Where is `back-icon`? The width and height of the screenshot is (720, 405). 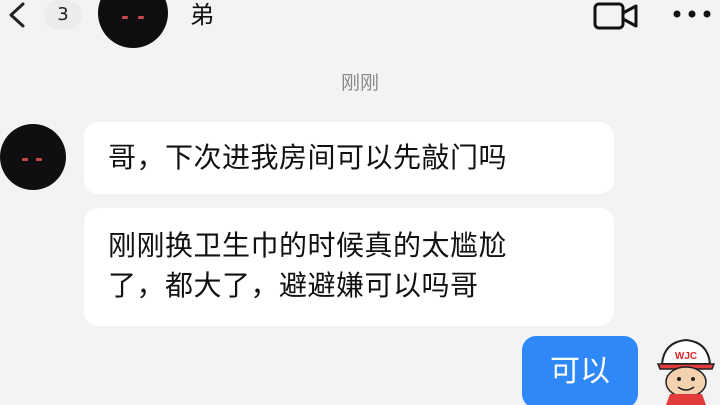 back-icon is located at coordinates (17, 15).